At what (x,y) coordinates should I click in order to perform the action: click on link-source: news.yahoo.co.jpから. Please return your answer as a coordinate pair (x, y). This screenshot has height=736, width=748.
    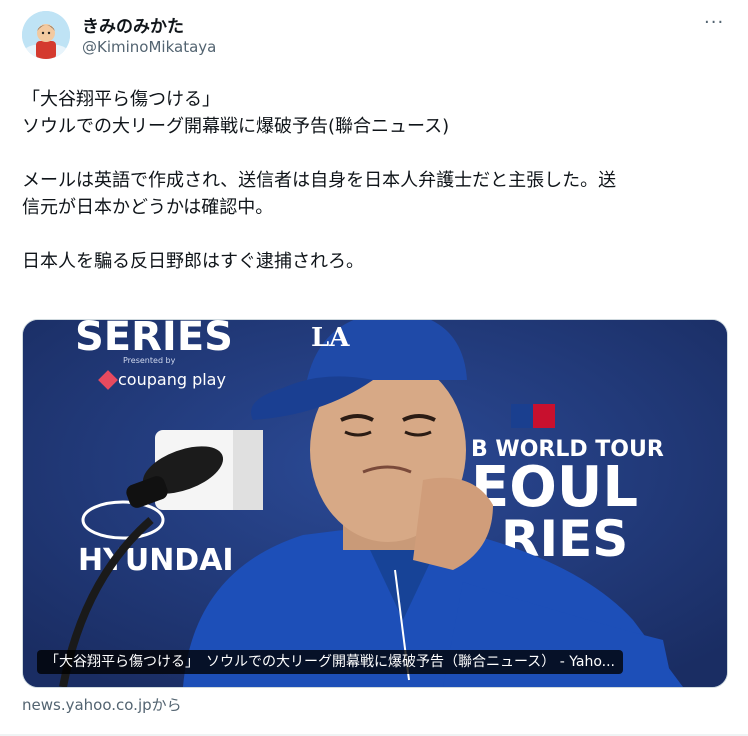
    Looking at the image, I should click on (102, 704).